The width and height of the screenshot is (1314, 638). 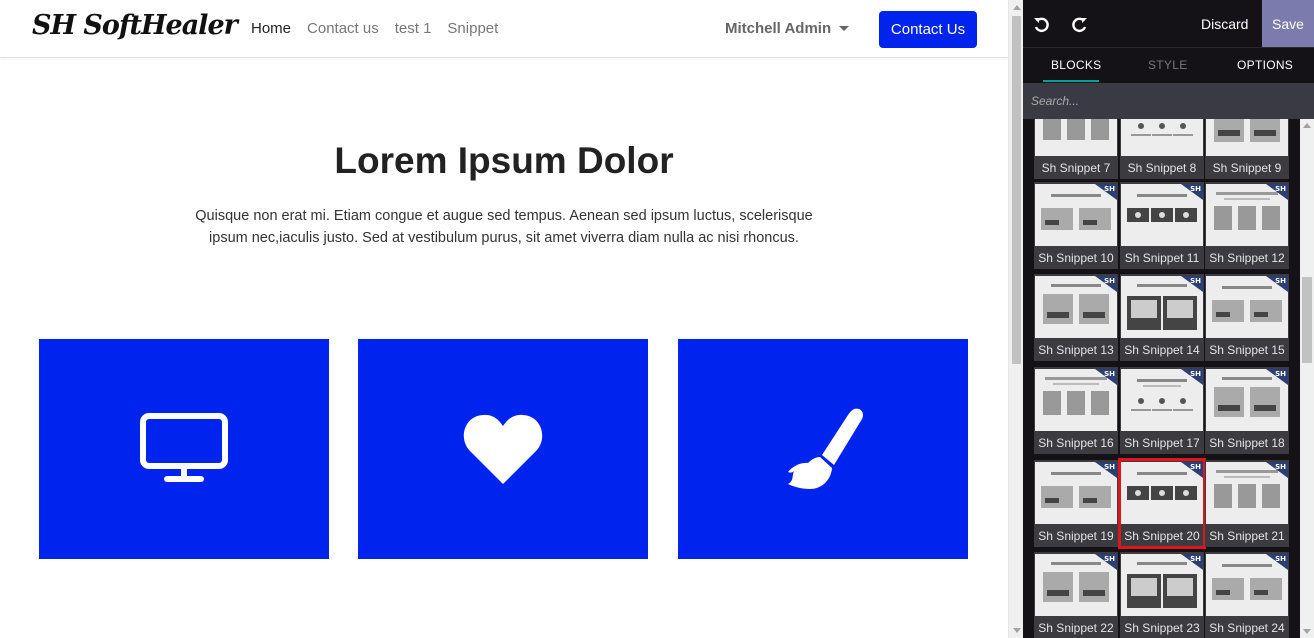 What do you see at coordinates (343, 28) in the screenshot?
I see `nav-item-contact-us: Contact us` at bounding box center [343, 28].